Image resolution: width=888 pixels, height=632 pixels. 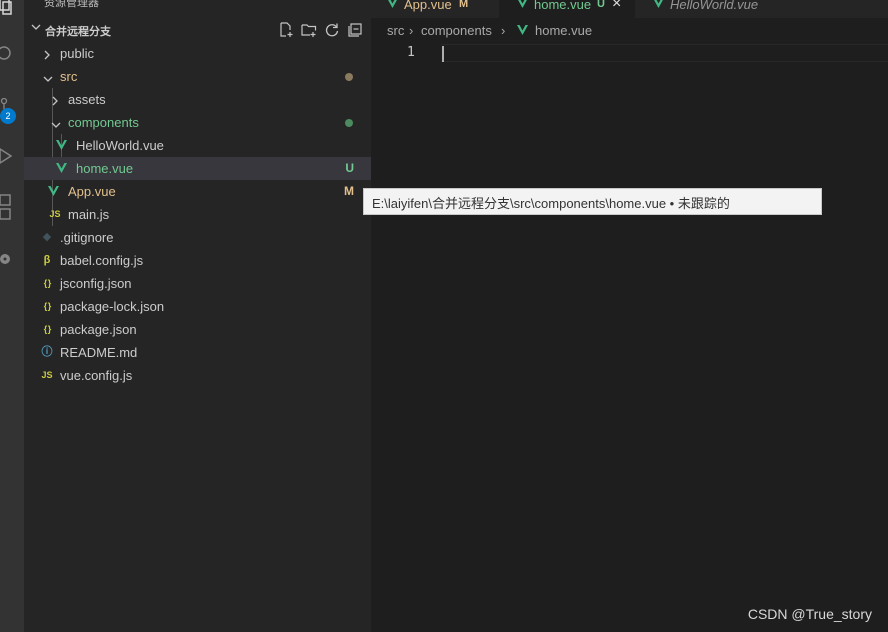 What do you see at coordinates (92, 191) in the screenshot?
I see `tree-item-label: App.vue` at bounding box center [92, 191].